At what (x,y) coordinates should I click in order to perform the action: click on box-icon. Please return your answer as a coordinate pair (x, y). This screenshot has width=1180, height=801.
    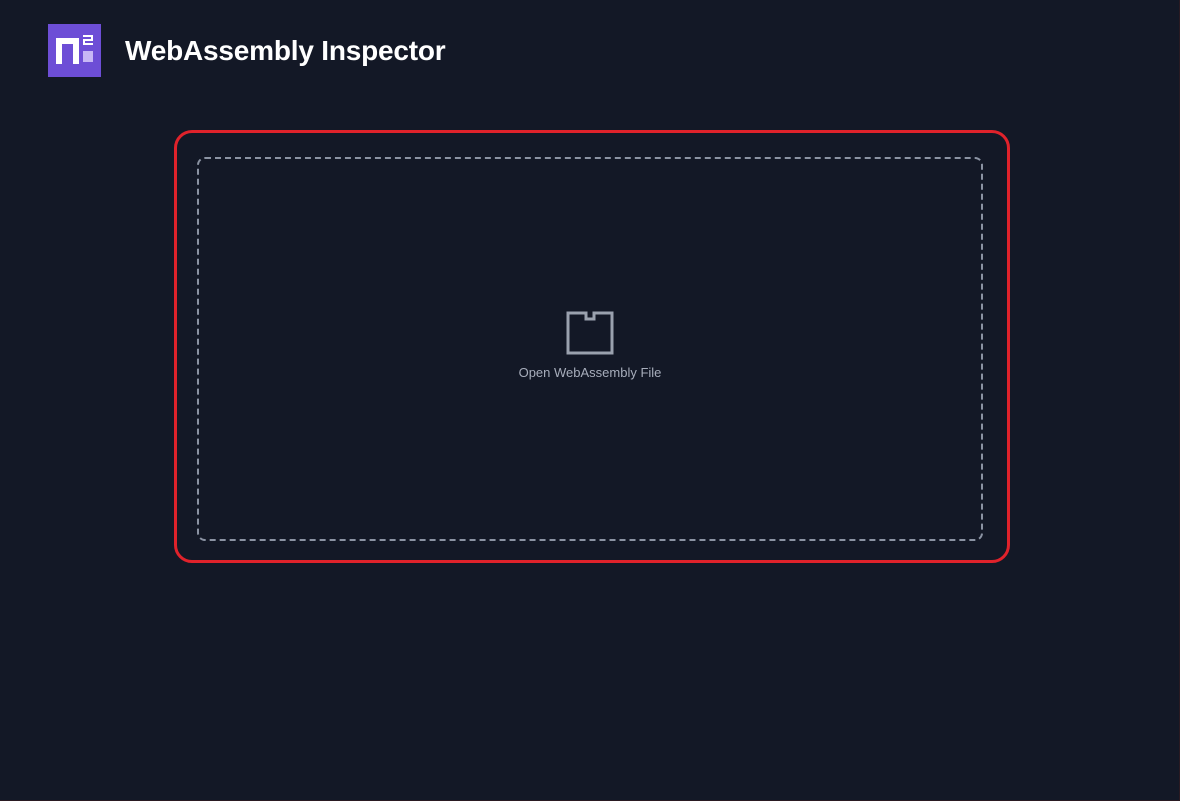
    Looking at the image, I should click on (590, 333).